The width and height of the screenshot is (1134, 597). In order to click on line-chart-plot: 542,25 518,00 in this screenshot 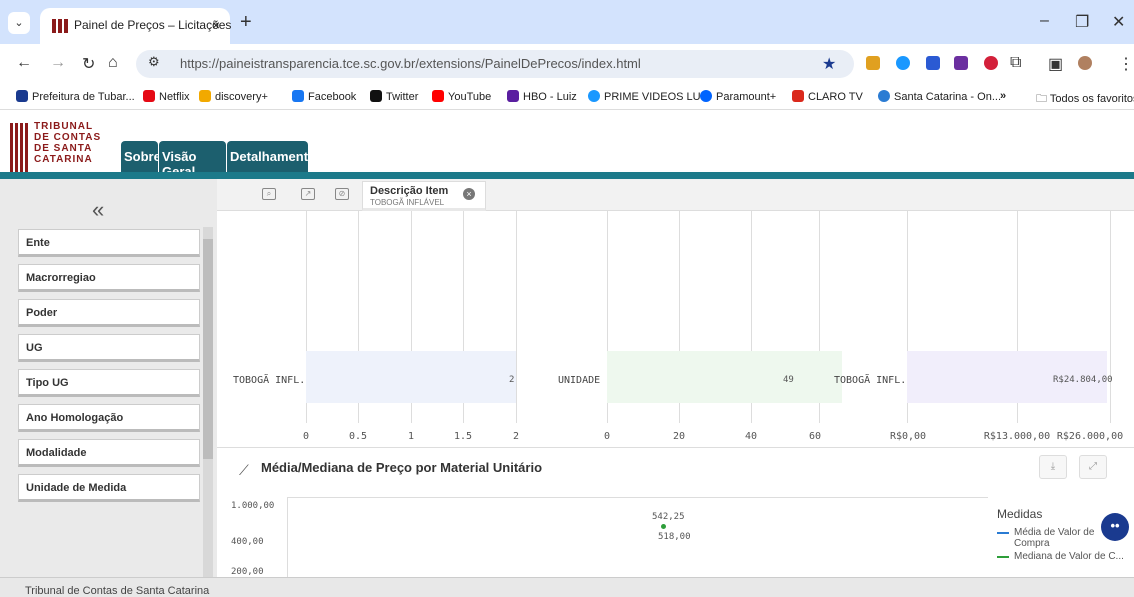, I will do `click(637, 537)`.